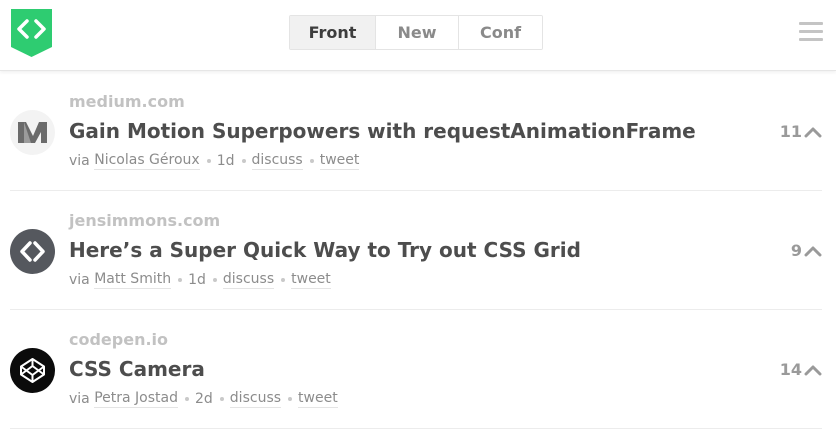 Image resolution: width=836 pixels, height=432 pixels. I want to click on post-meta: via Nicolas Géroux 1d discuss tweet, so click(214, 161).